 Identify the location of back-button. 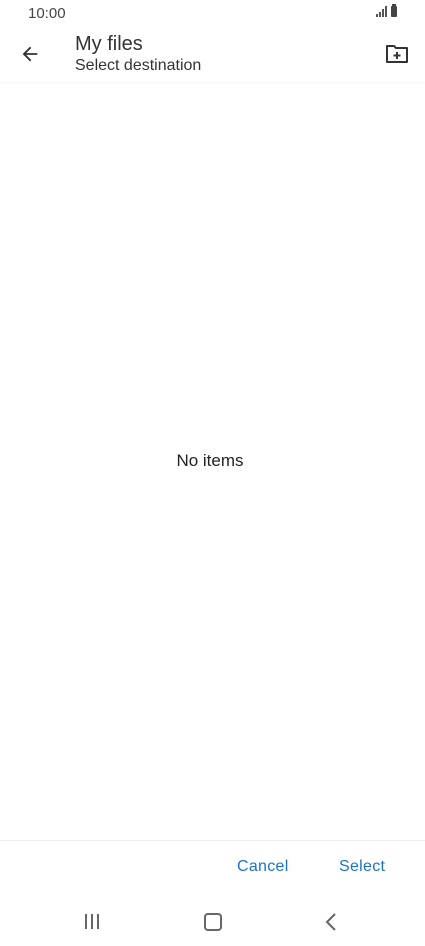
(30, 54).